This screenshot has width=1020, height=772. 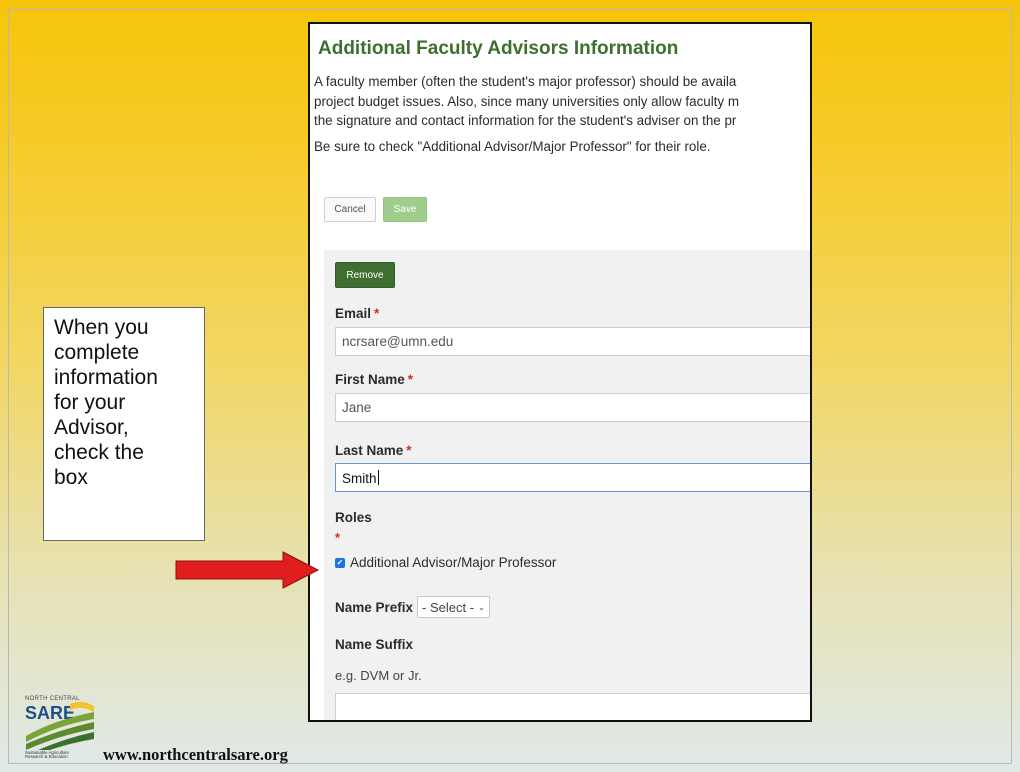 What do you see at coordinates (90, 402) in the screenshot?
I see `callout-line: for your` at bounding box center [90, 402].